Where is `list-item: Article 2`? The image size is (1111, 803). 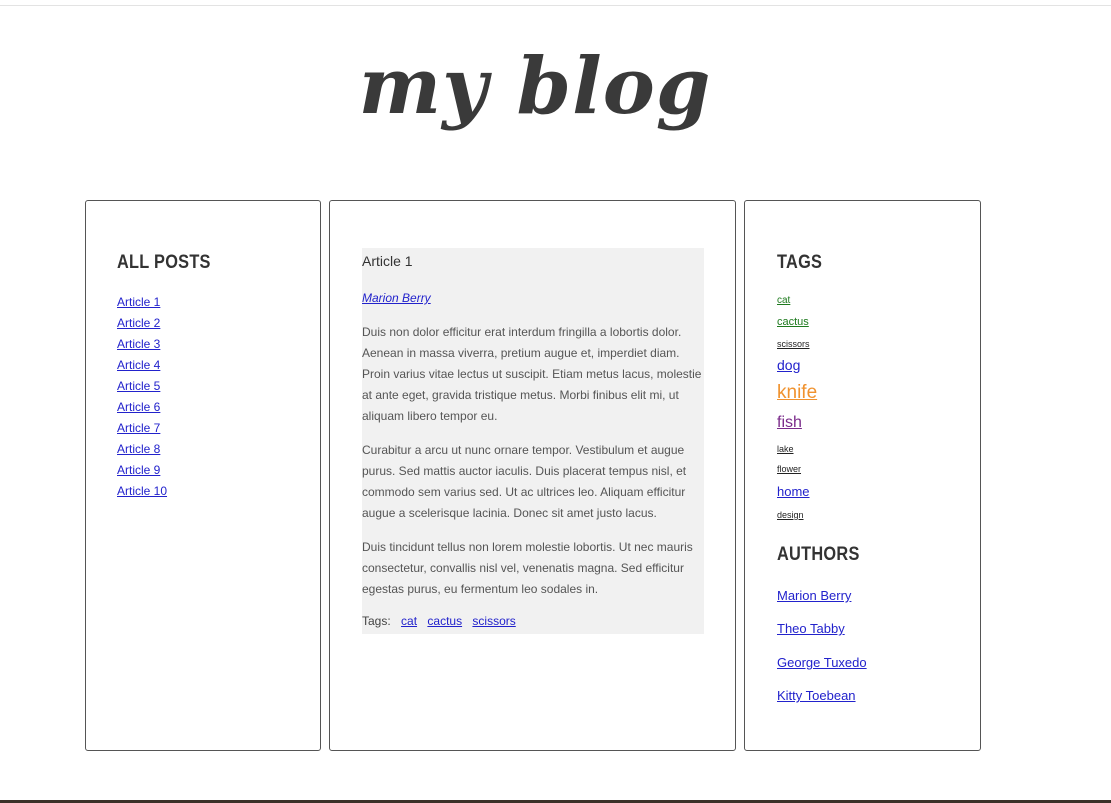 list-item: Article 2 is located at coordinates (142, 325).